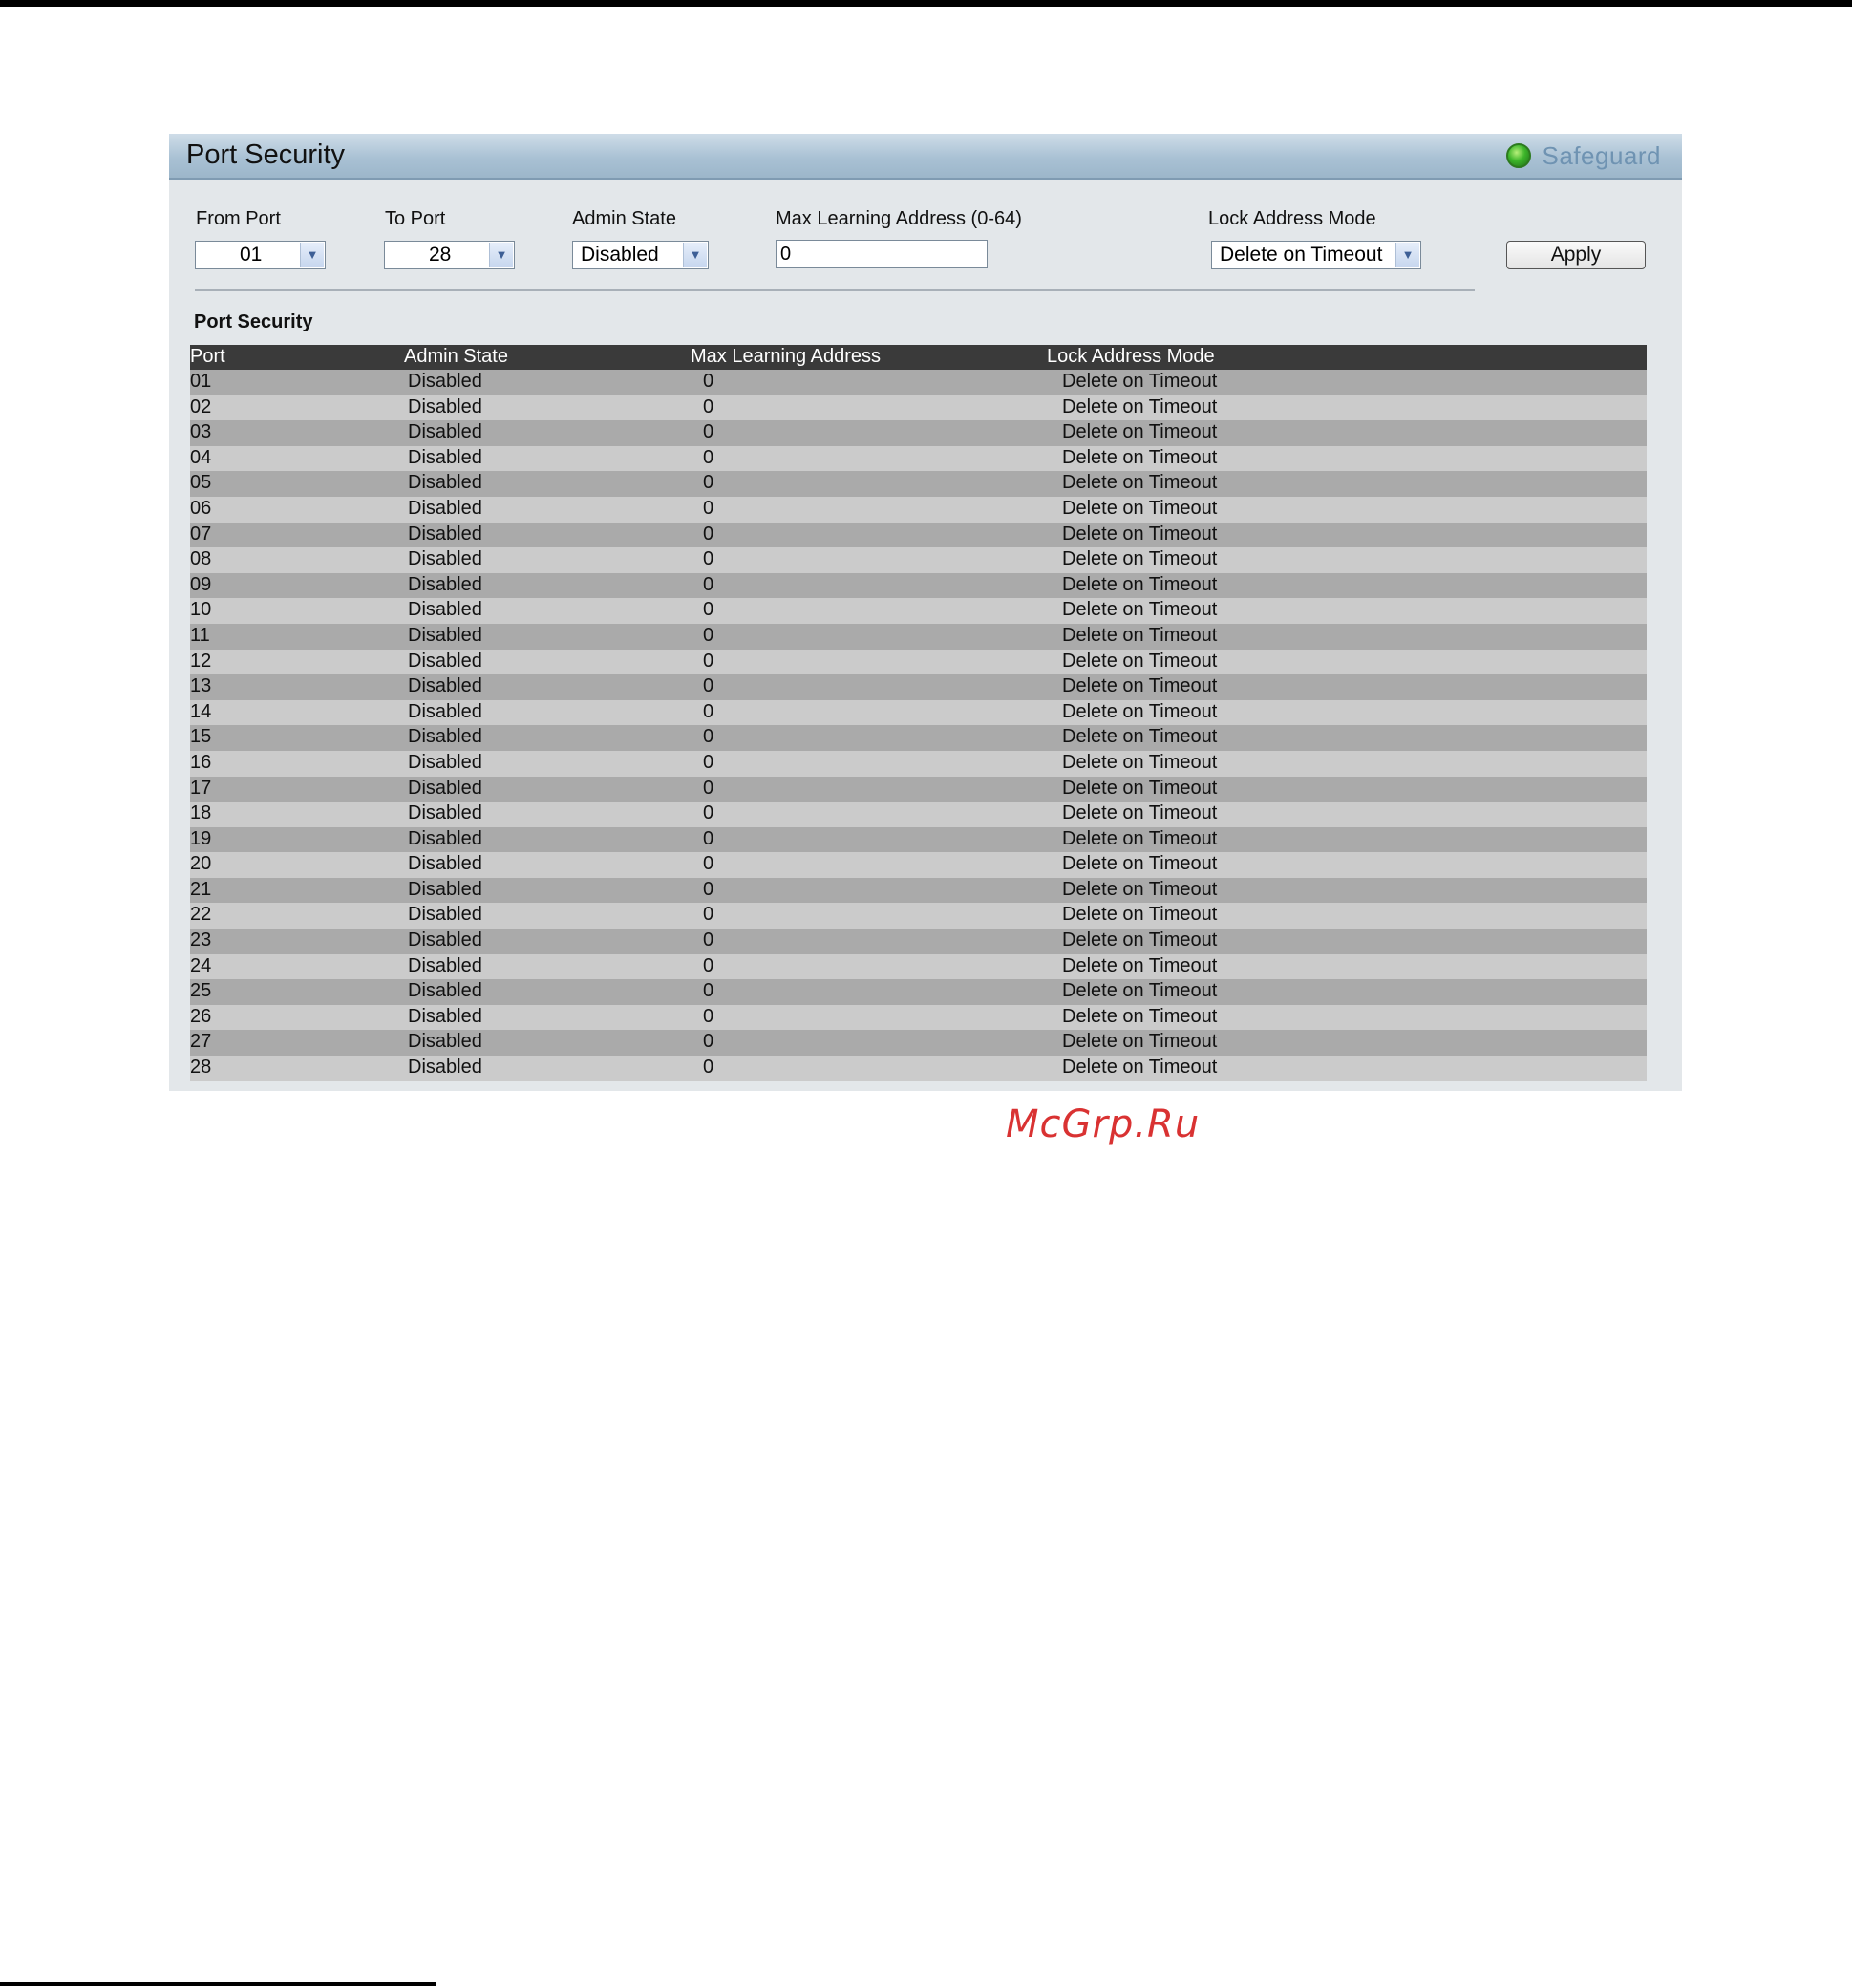 The width and height of the screenshot is (1852, 1988). I want to click on table-row: 19 Disabled 0 Delete on Timeout, so click(918, 839).